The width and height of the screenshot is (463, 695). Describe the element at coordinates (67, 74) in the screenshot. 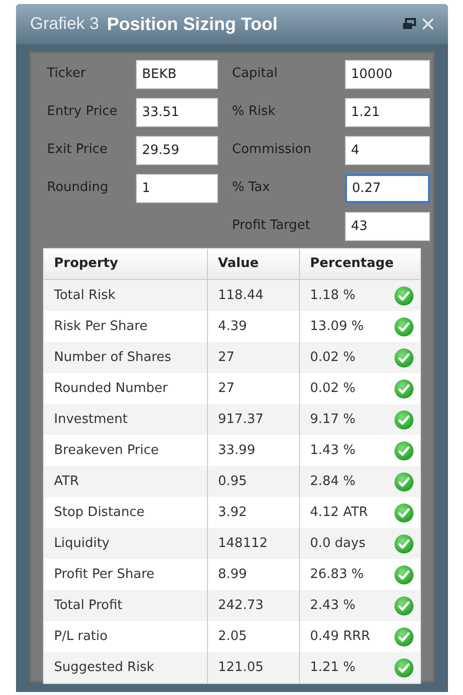

I see `field-label: Ticker` at that location.